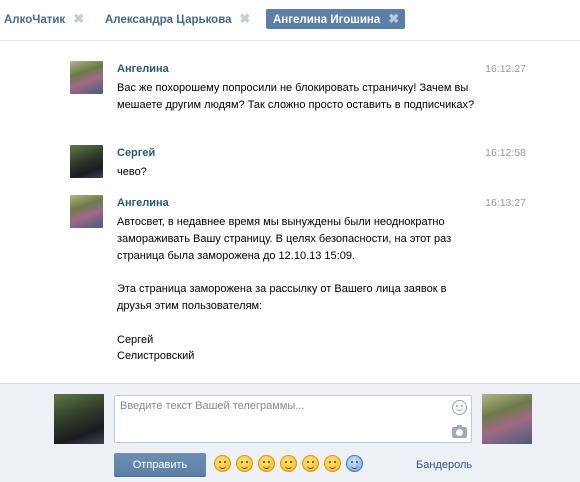 This screenshot has height=482, width=580. Describe the element at coordinates (310, 463) in the screenshot. I see `shock-emoji-icon` at that location.